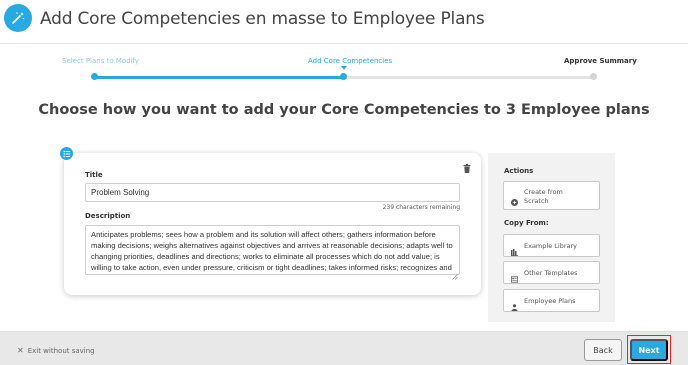 Image resolution: width=688 pixels, height=365 pixels. I want to click on step-select-plans: Select Plans to Modify, so click(100, 61).